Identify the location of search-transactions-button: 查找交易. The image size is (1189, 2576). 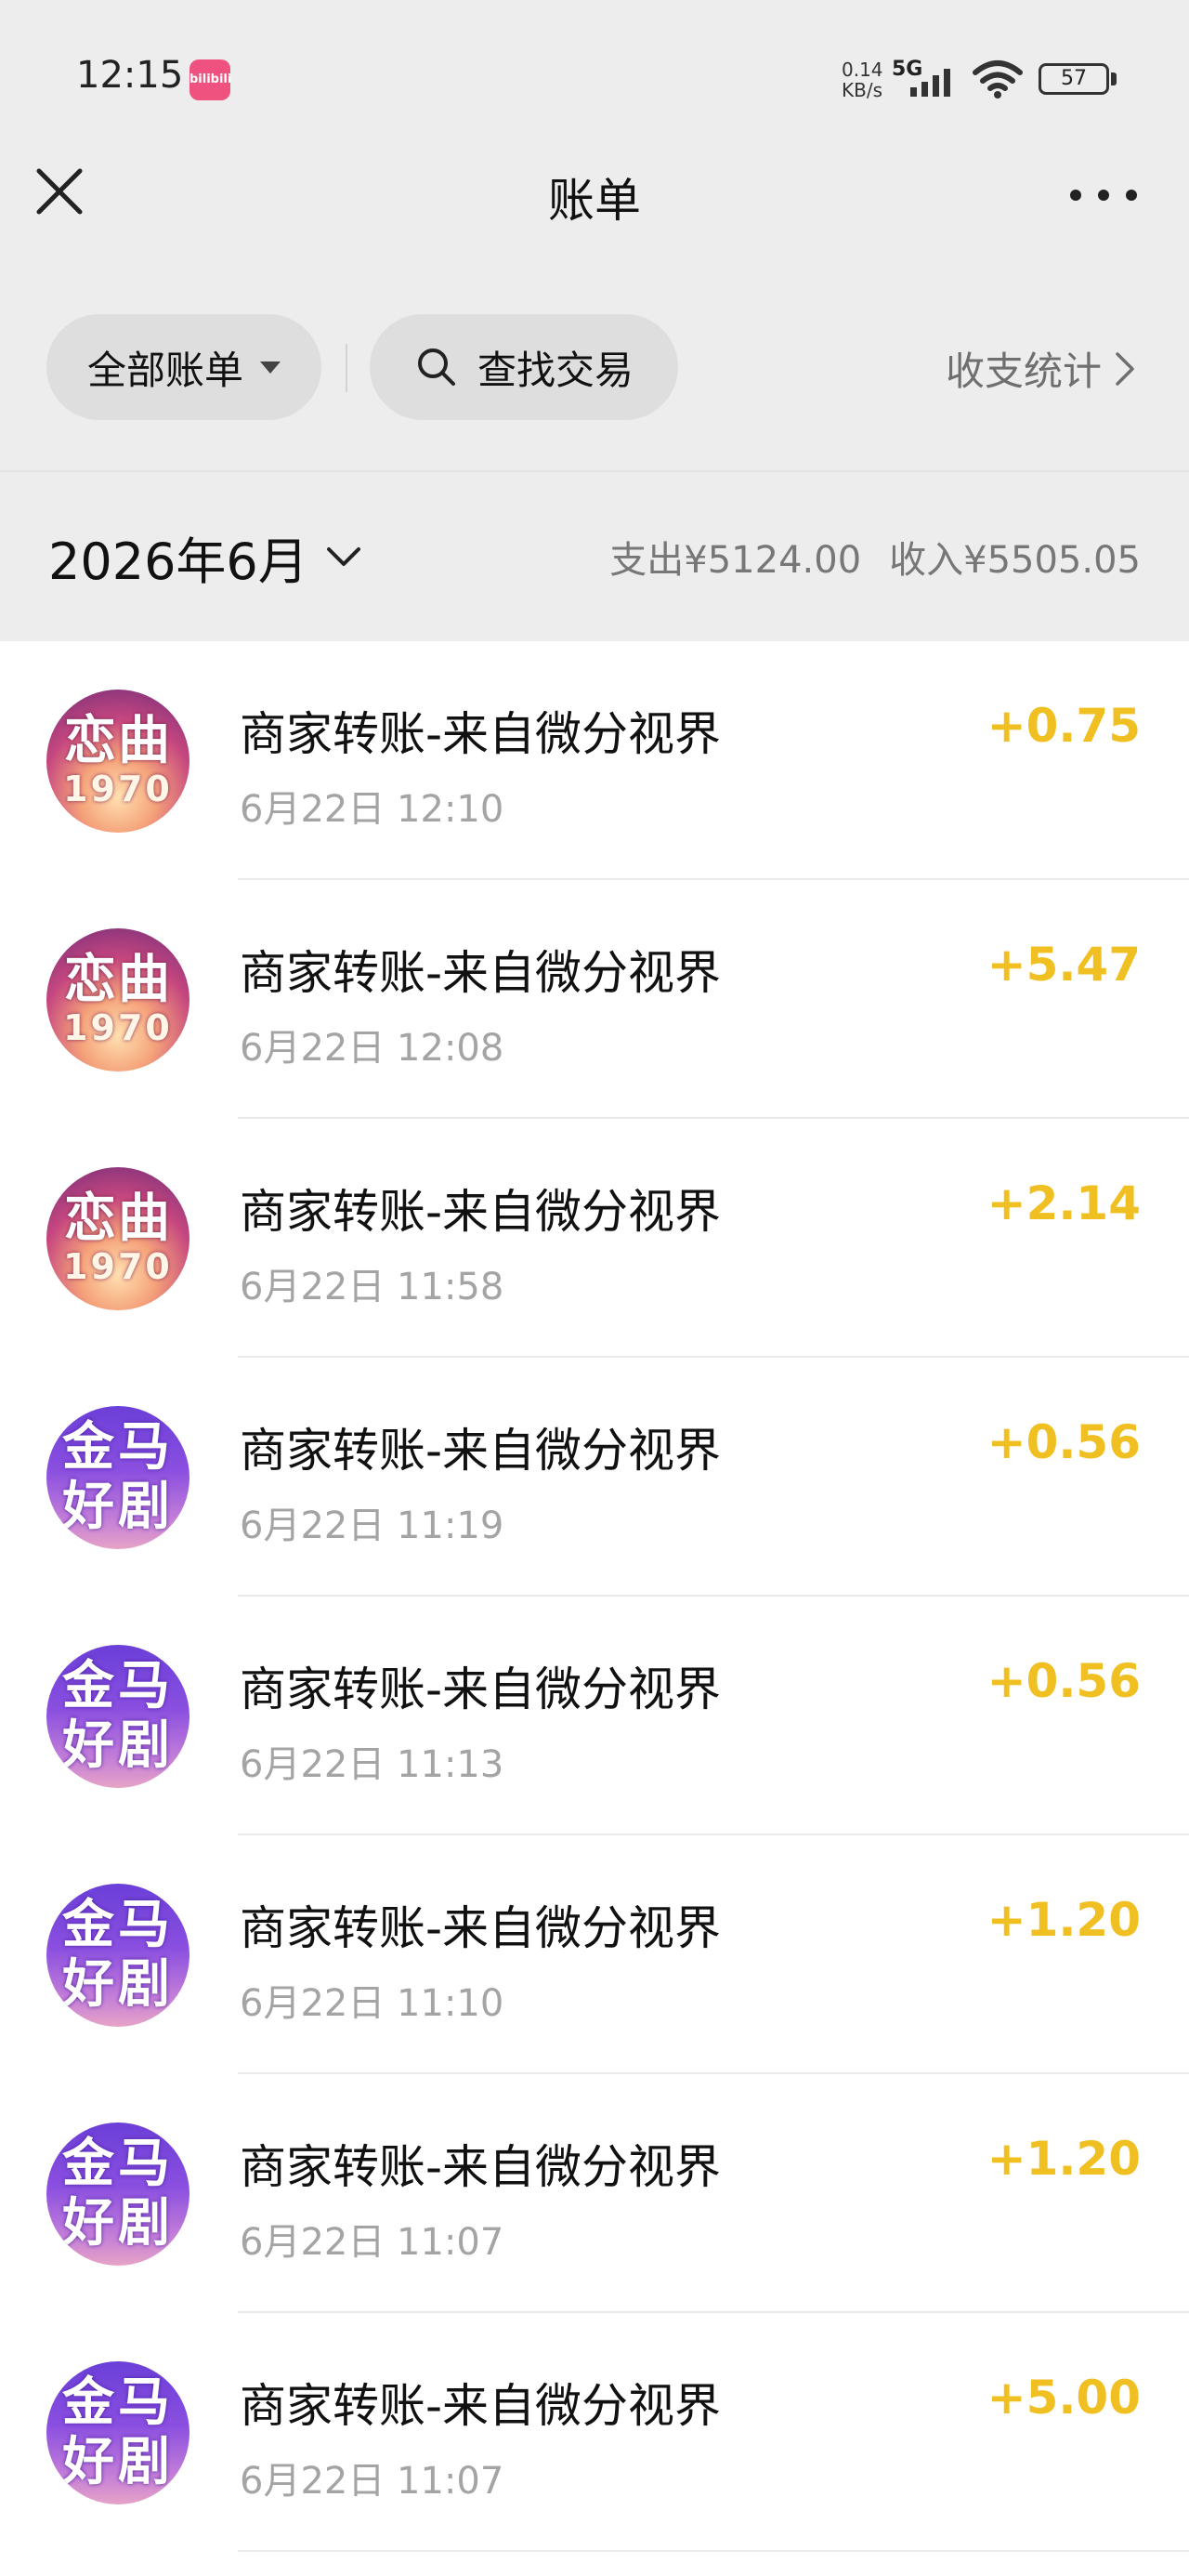
(524, 367).